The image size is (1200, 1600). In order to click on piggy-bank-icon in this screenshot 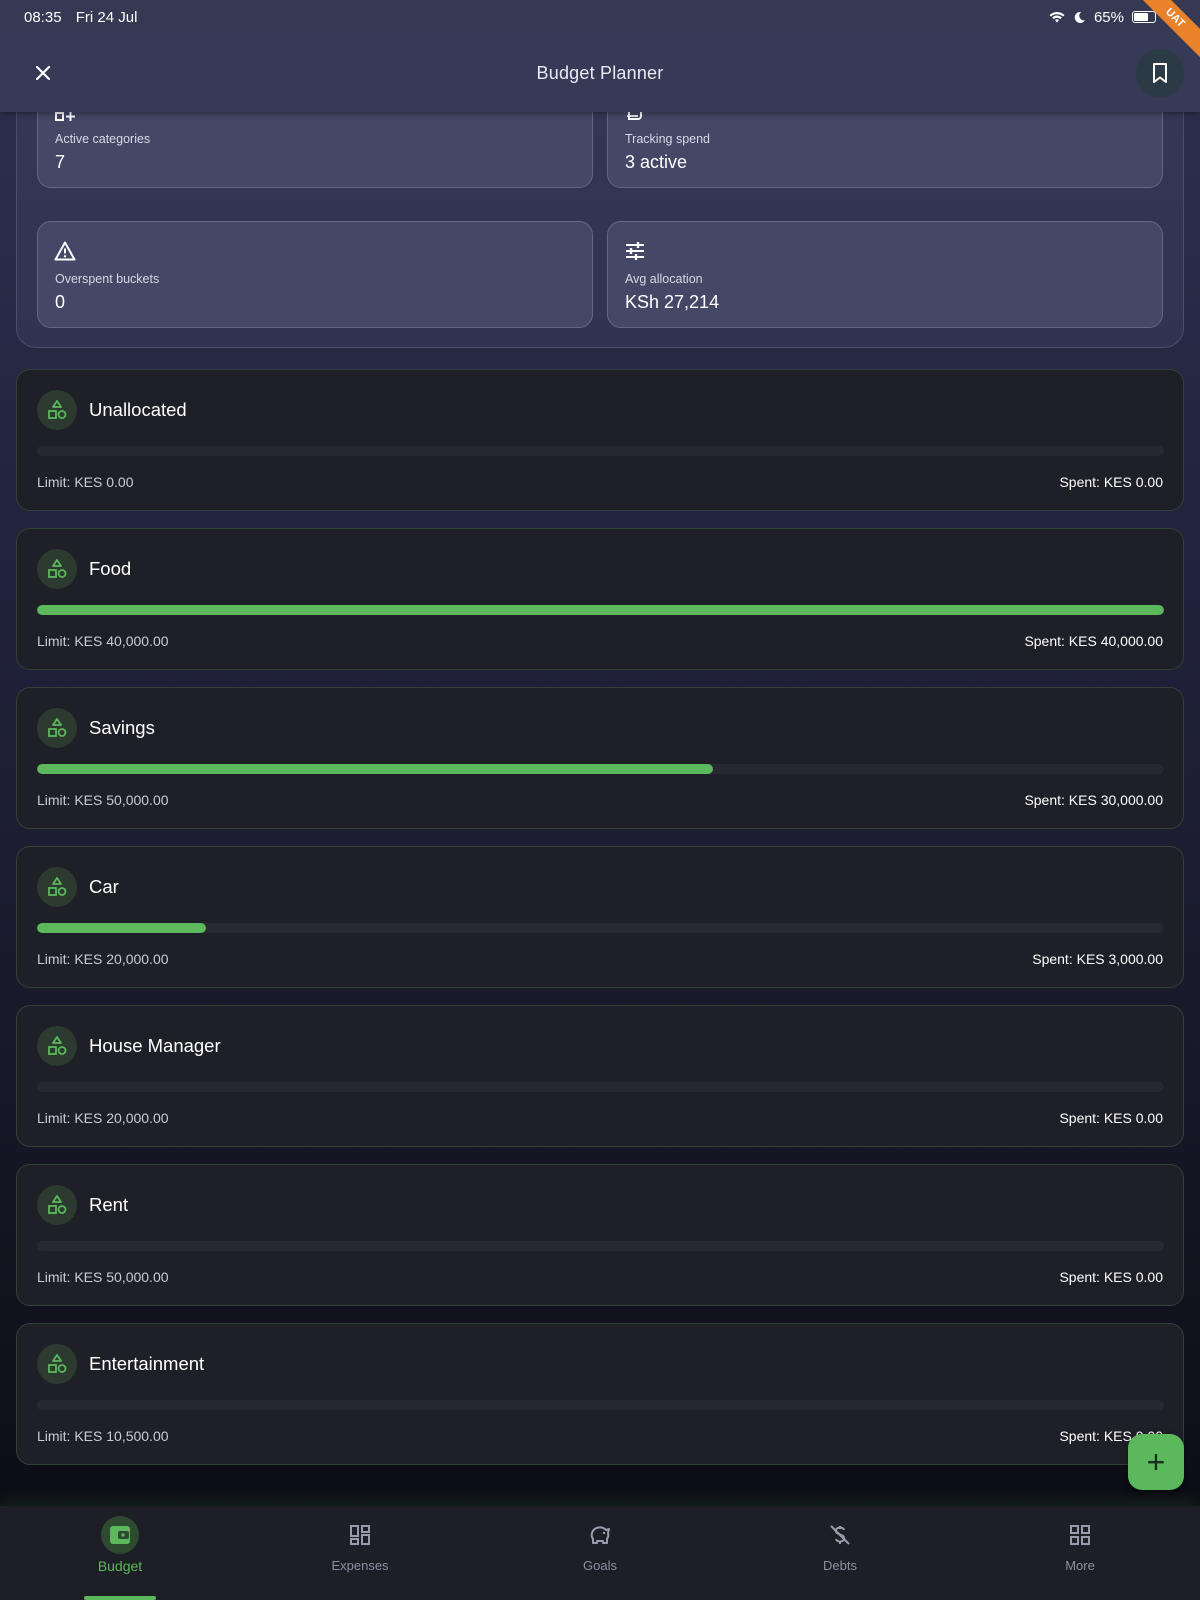, I will do `click(600, 1535)`.